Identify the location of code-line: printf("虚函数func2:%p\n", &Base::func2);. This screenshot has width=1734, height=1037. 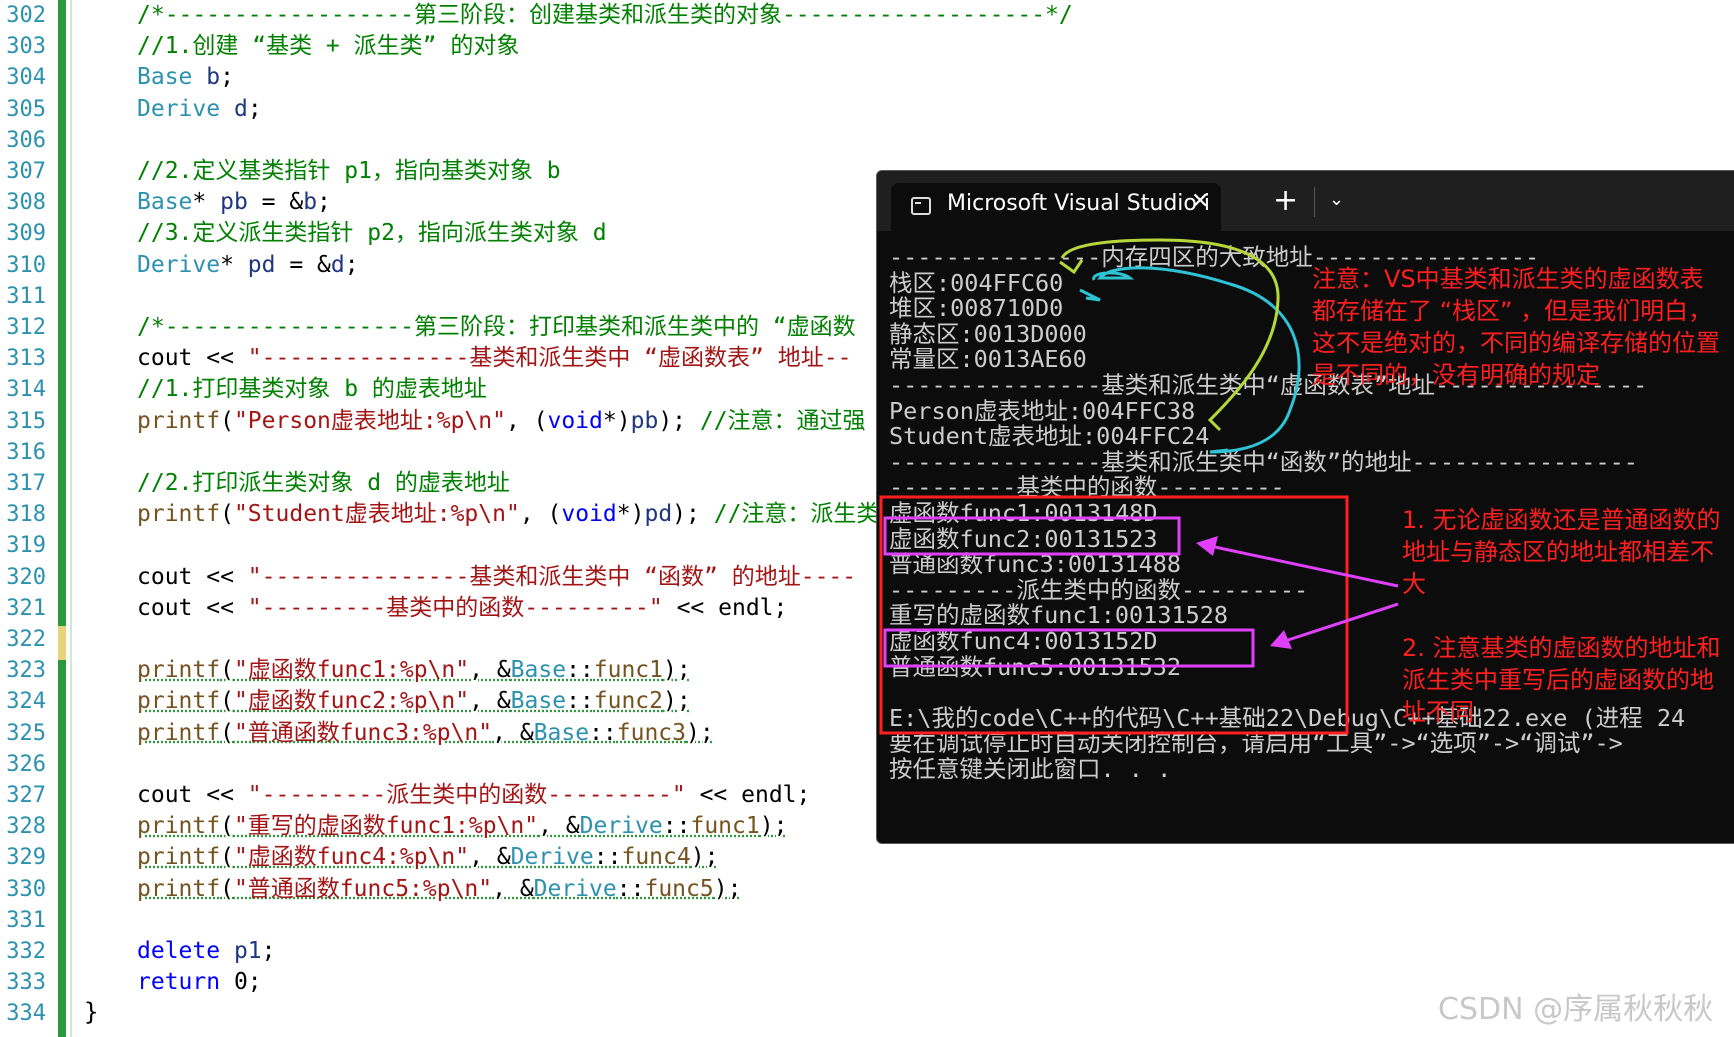
(414, 701).